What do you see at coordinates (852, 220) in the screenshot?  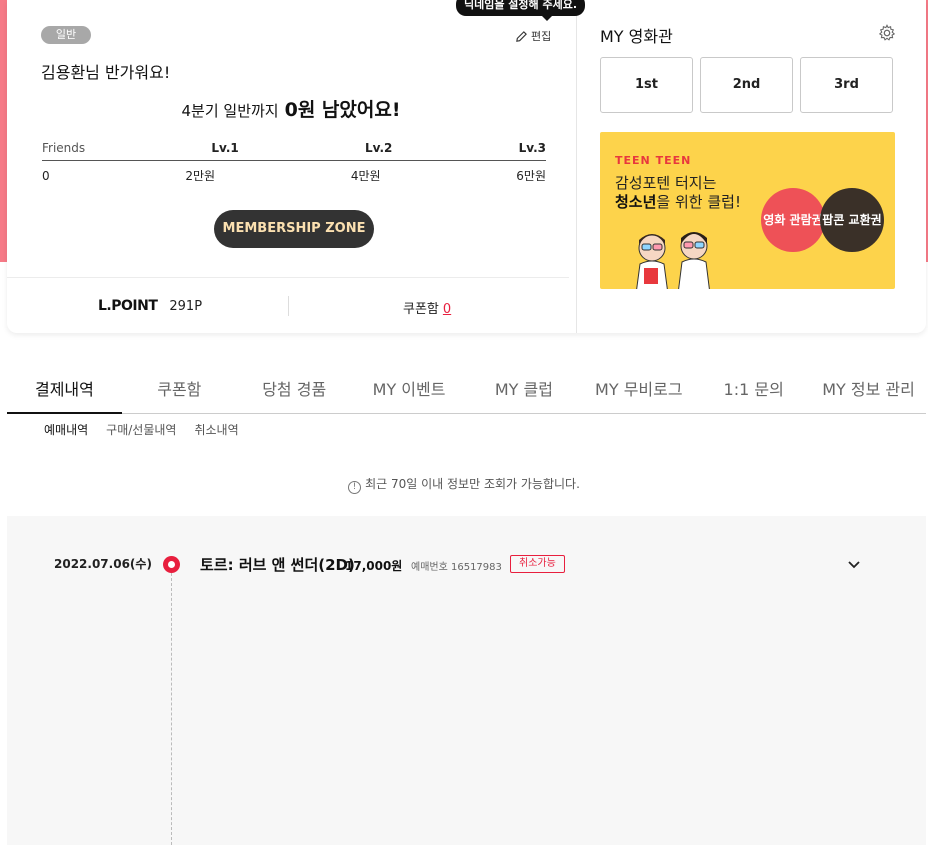 I see `popcorn-voucher-badge: 팝콘 교환권` at bounding box center [852, 220].